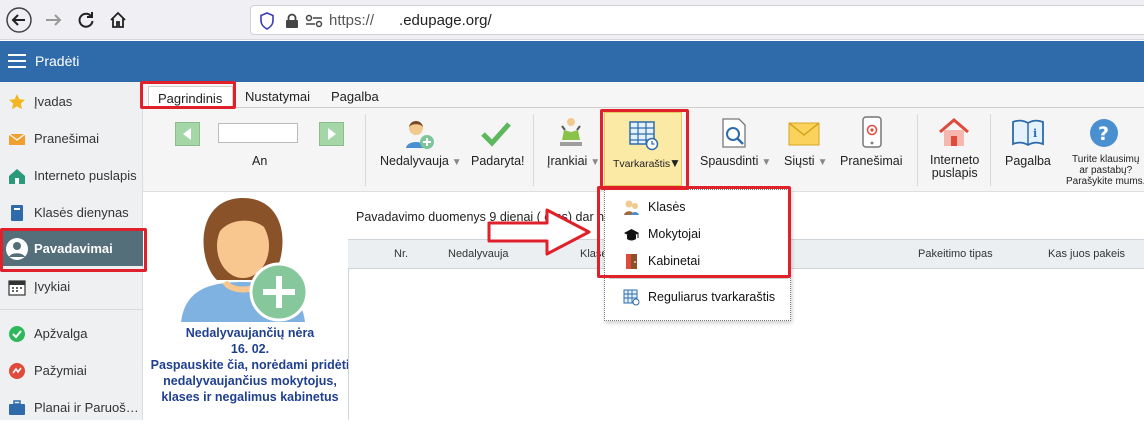 Image resolution: width=1144 pixels, height=426 pixels. I want to click on forward-button, so click(54, 20).